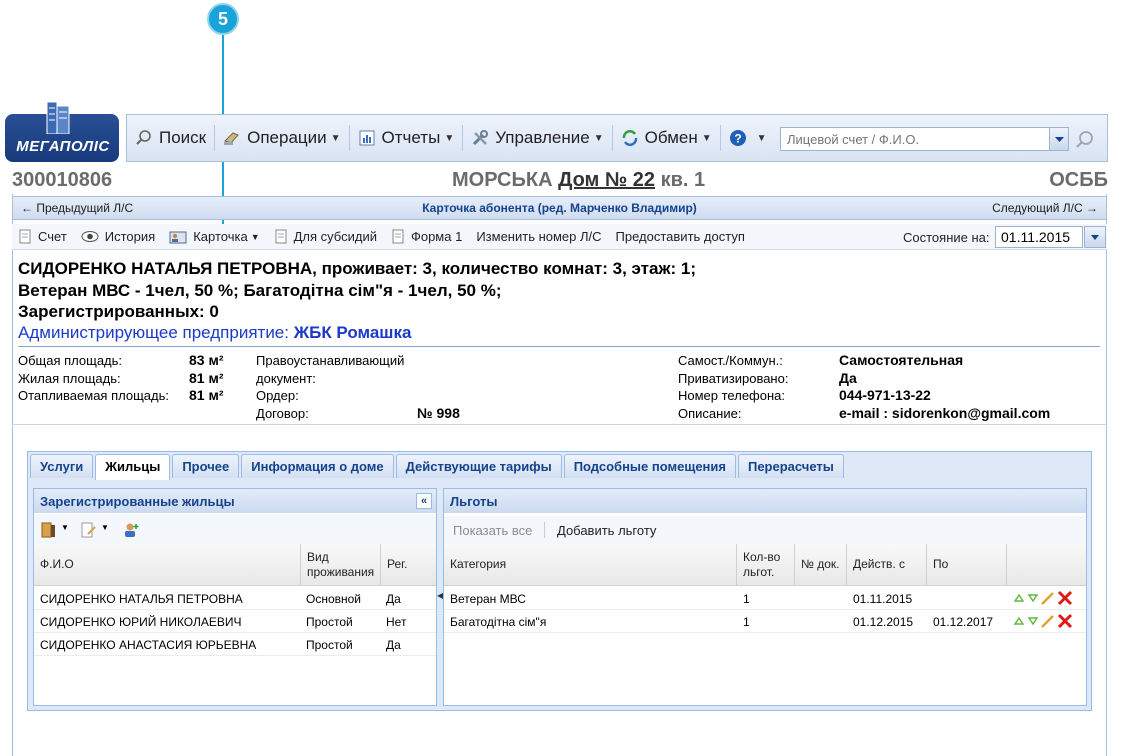 The width and height of the screenshot is (1122, 756). Describe the element at coordinates (220, 236) in the screenshot. I see `card-menu-label: Карточка` at that location.